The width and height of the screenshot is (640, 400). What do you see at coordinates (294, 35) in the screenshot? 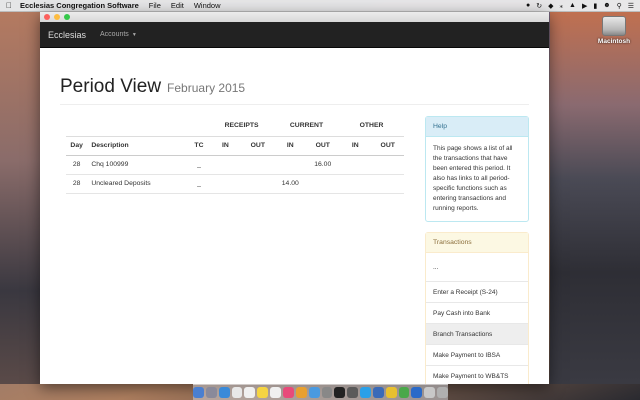
I see `top-navbar: Ecclesias Accounts ▼` at bounding box center [294, 35].